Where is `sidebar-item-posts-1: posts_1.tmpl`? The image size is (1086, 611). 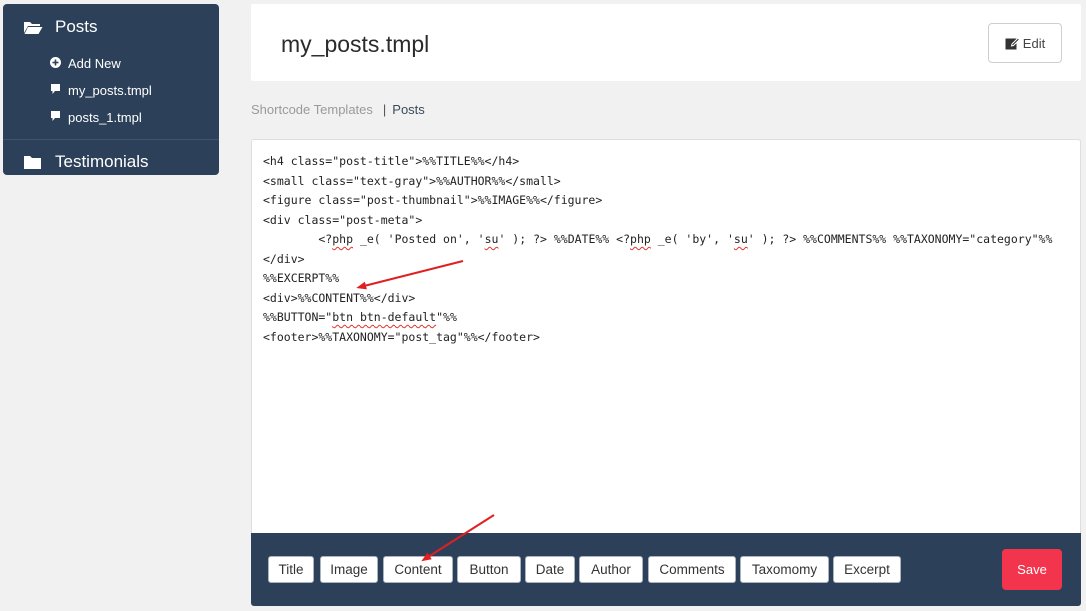
sidebar-item-posts-1: posts_1.tmpl is located at coordinates (111, 117).